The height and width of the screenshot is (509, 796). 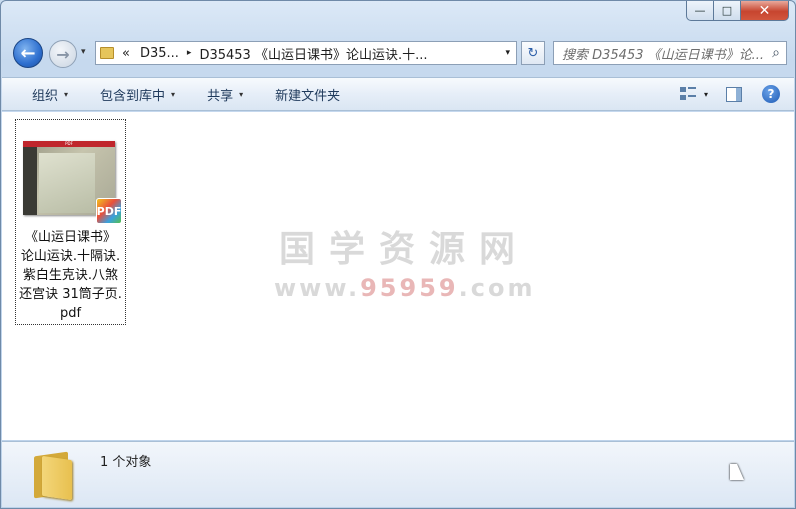 I want to click on item-count: 1 个对象, so click(x=126, y=462).